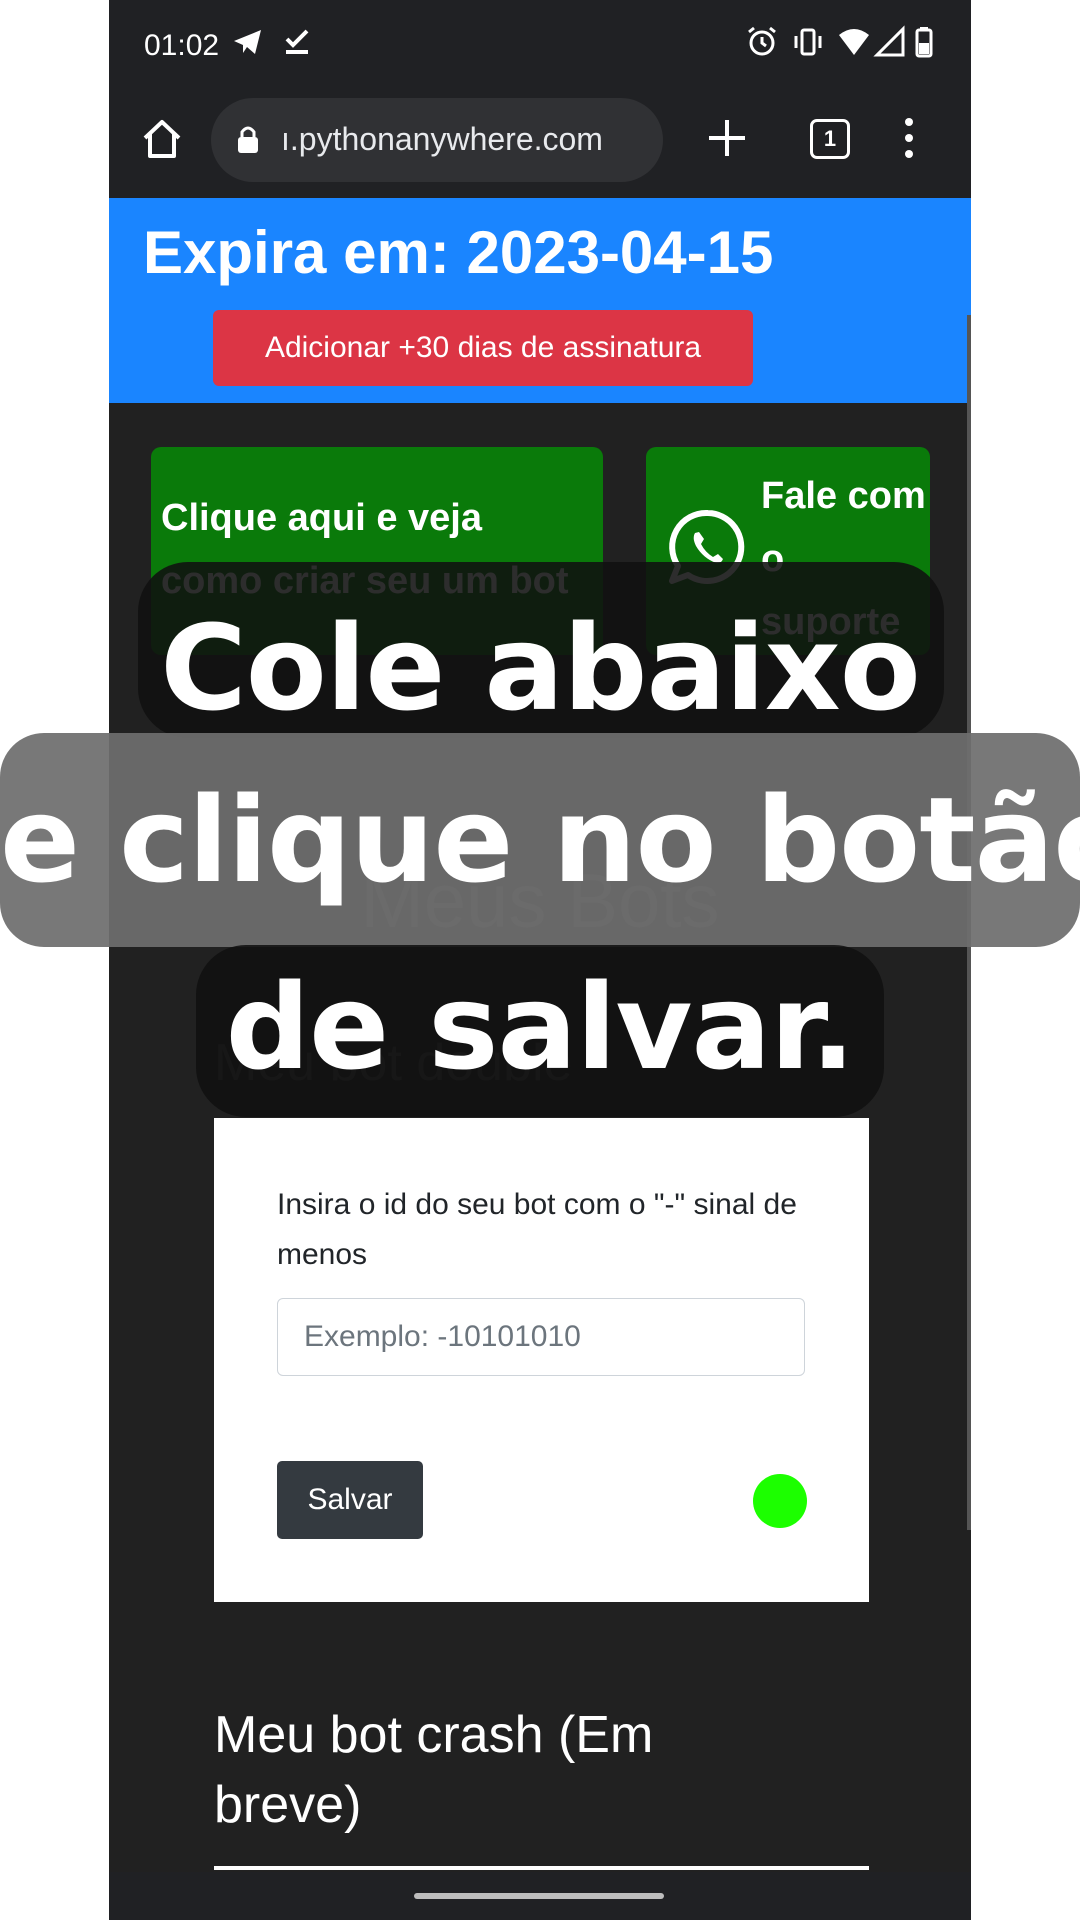  I want to click on address-bar: ı.pythonanywhere.com, so click(437, 140).